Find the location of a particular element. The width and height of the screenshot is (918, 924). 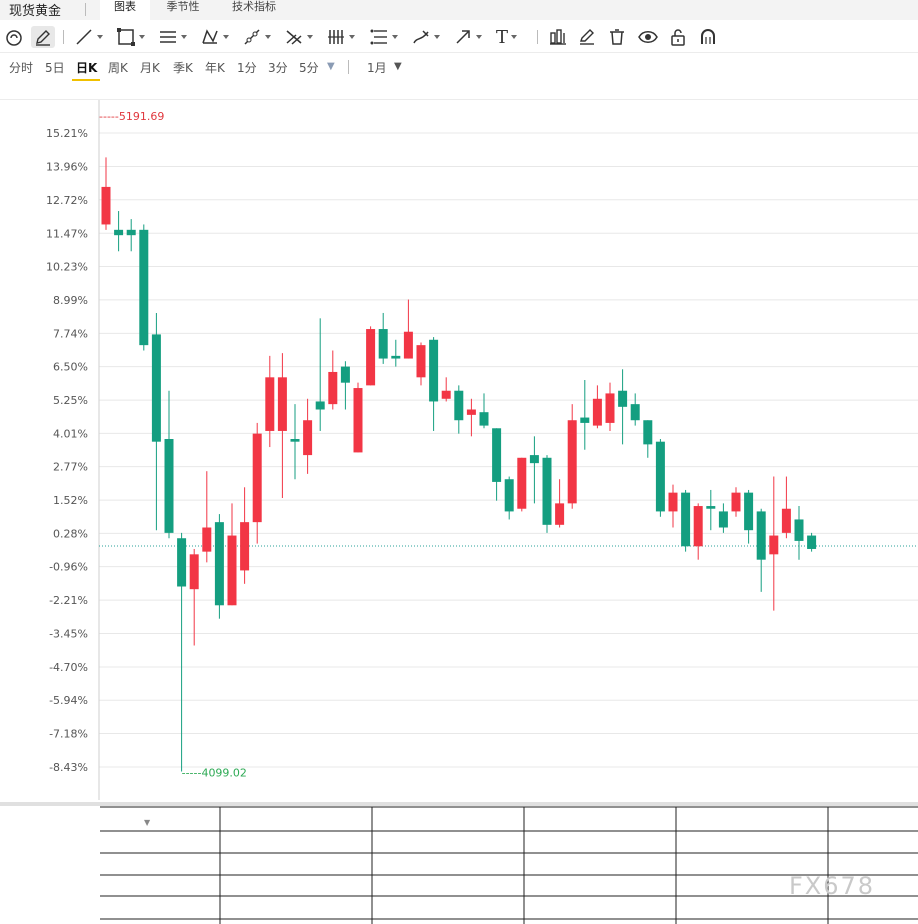

edit-icon is located at coordinates (587, 37).